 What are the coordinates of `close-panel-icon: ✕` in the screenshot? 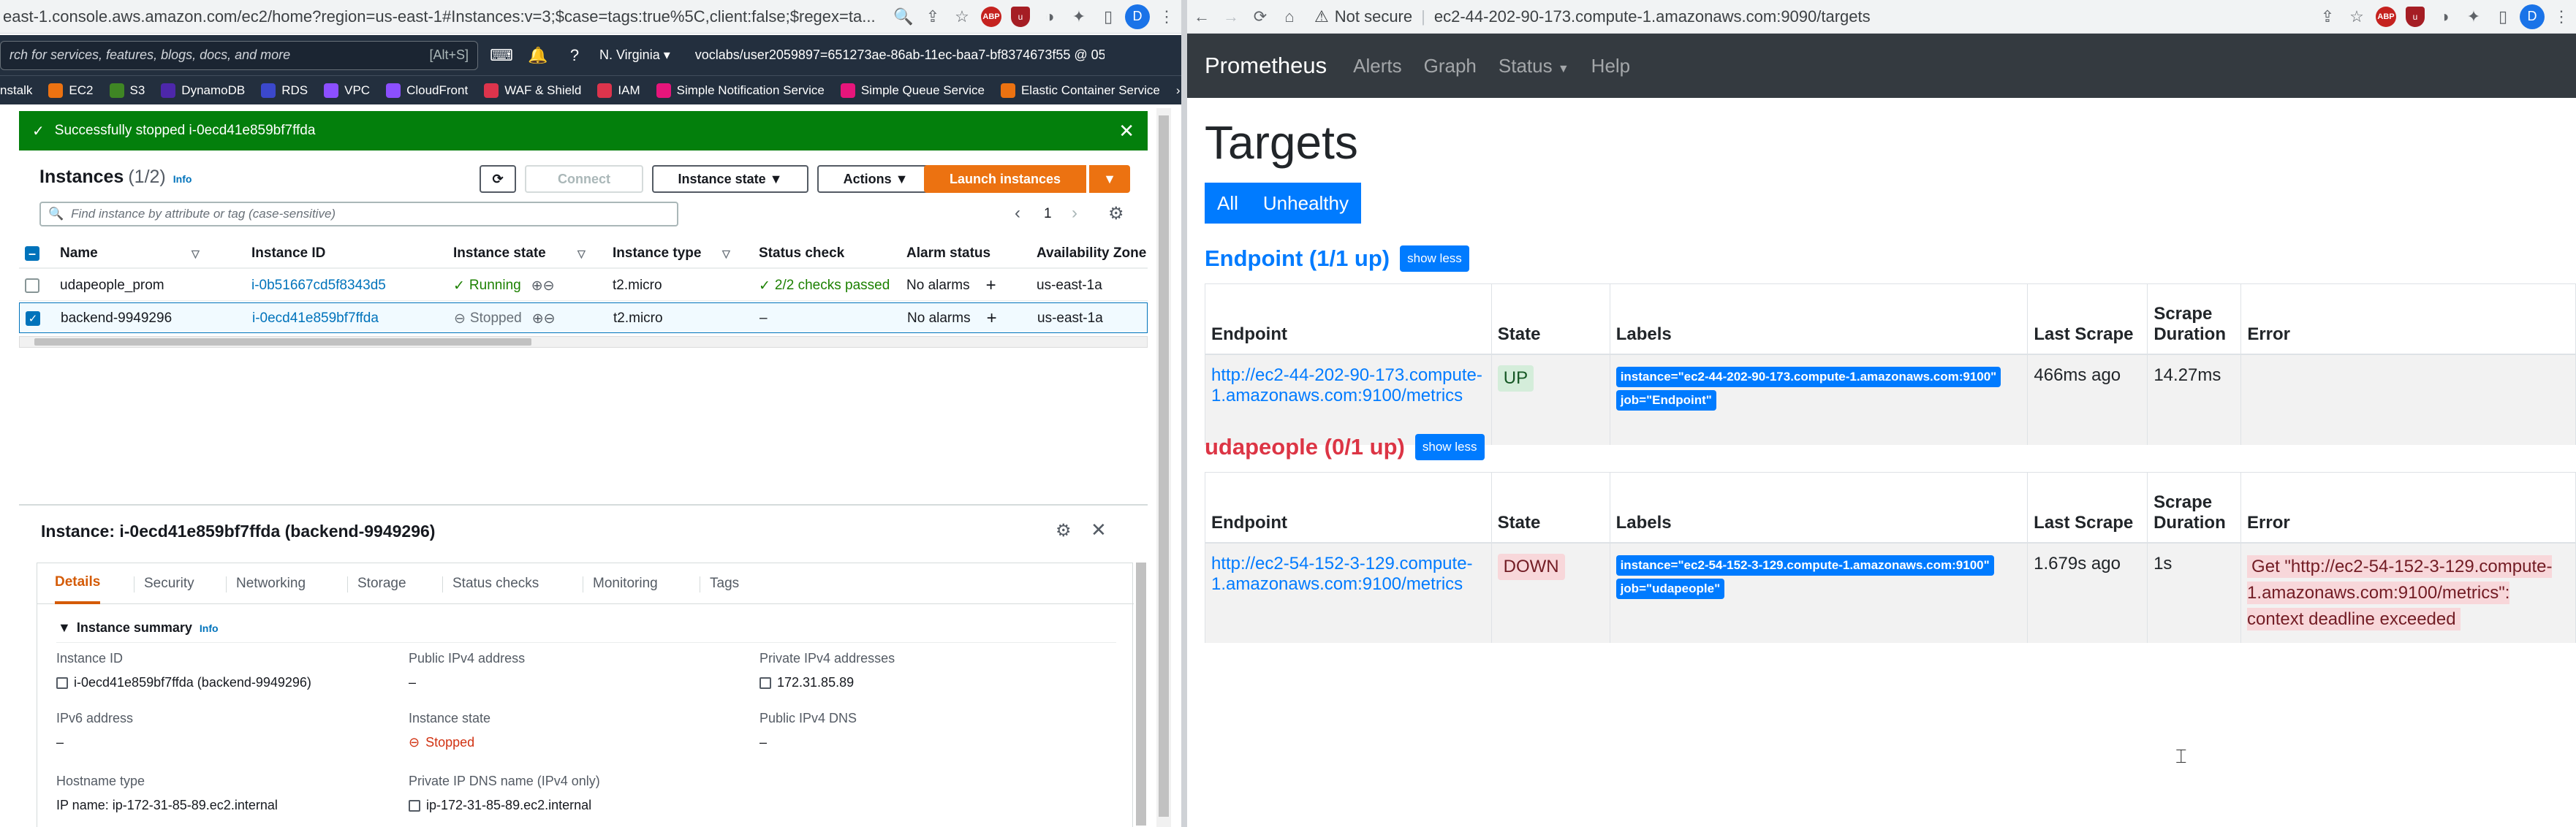 It's located at (1099, 530).